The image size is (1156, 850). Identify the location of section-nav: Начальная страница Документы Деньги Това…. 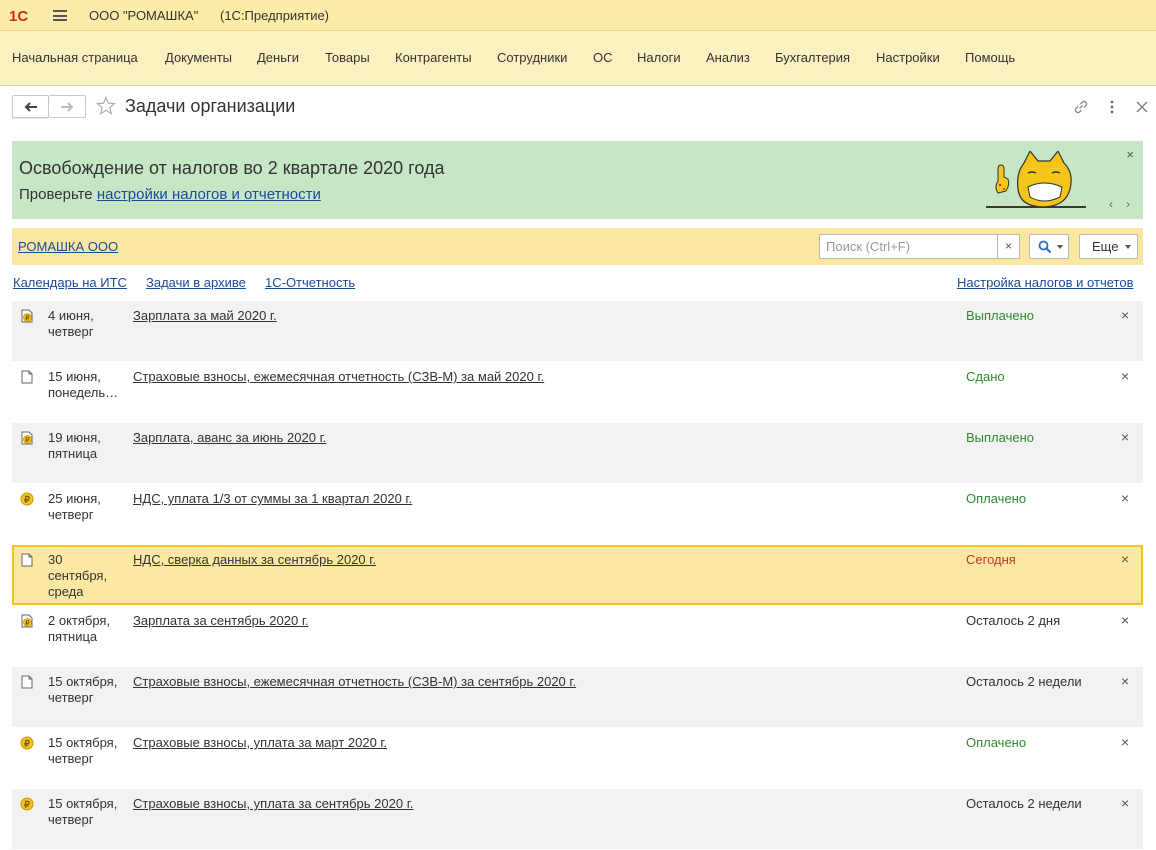
(578, 58).